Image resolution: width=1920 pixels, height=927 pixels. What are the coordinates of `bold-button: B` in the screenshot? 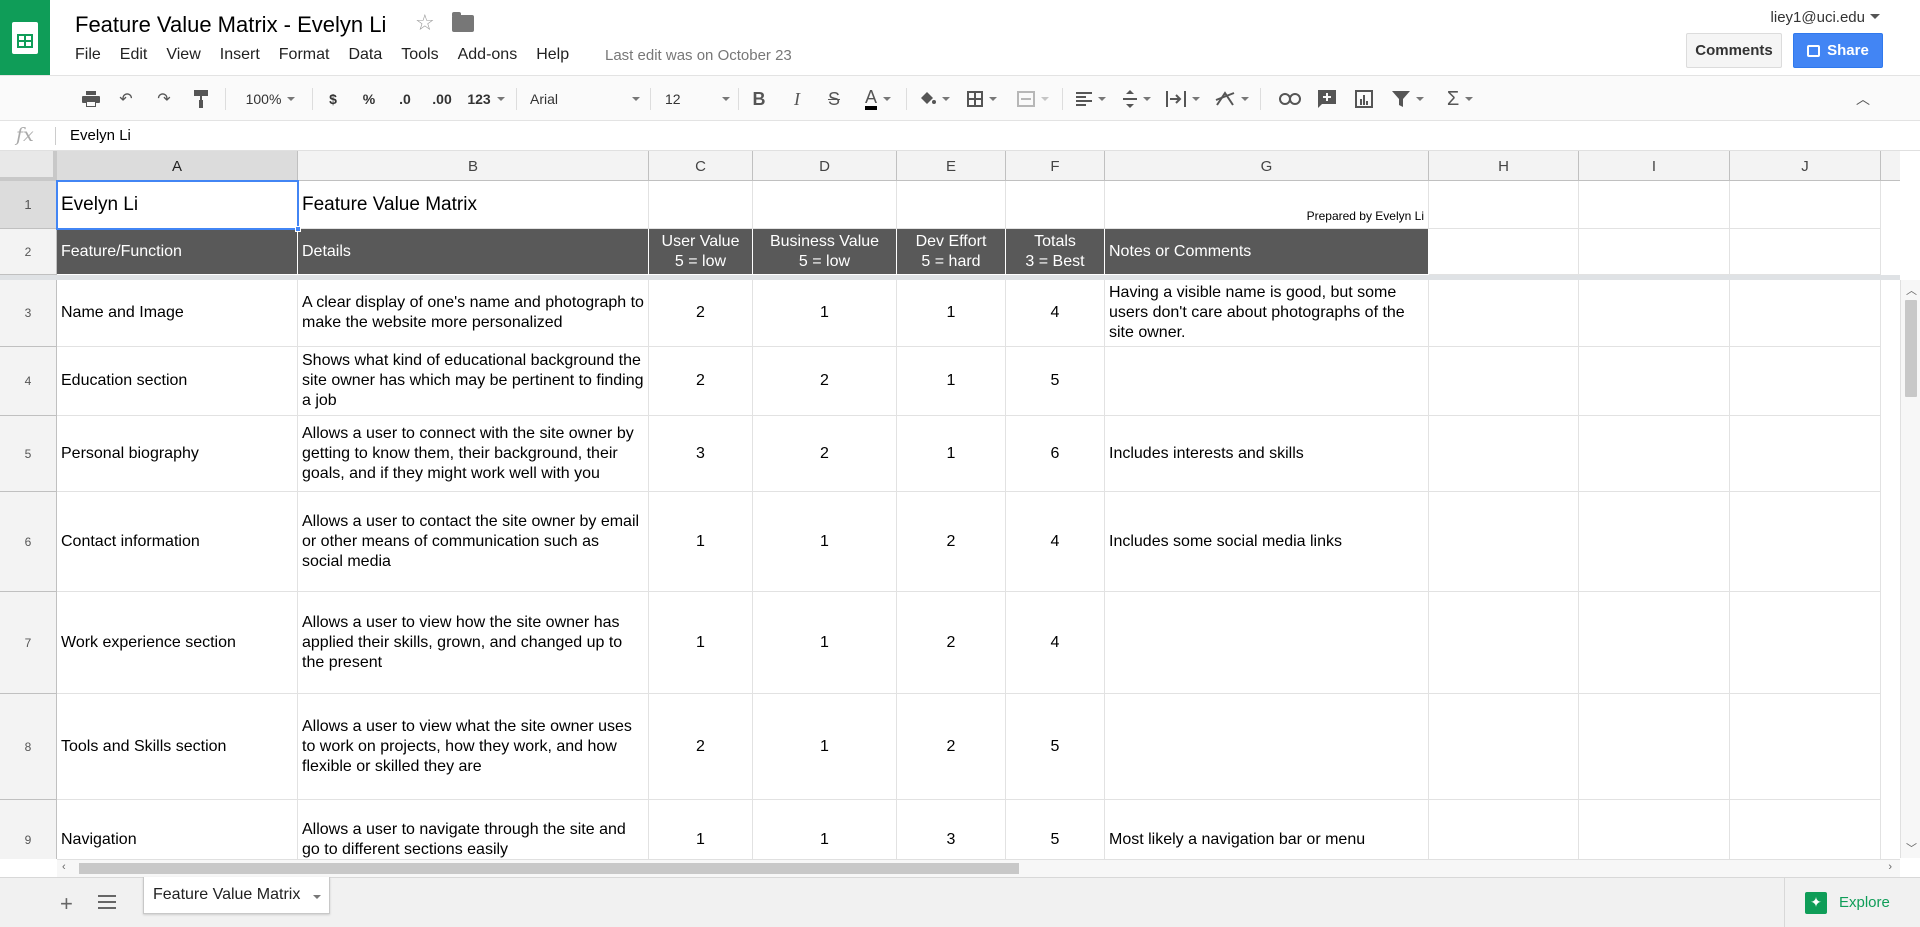 It's located at (759, 99).